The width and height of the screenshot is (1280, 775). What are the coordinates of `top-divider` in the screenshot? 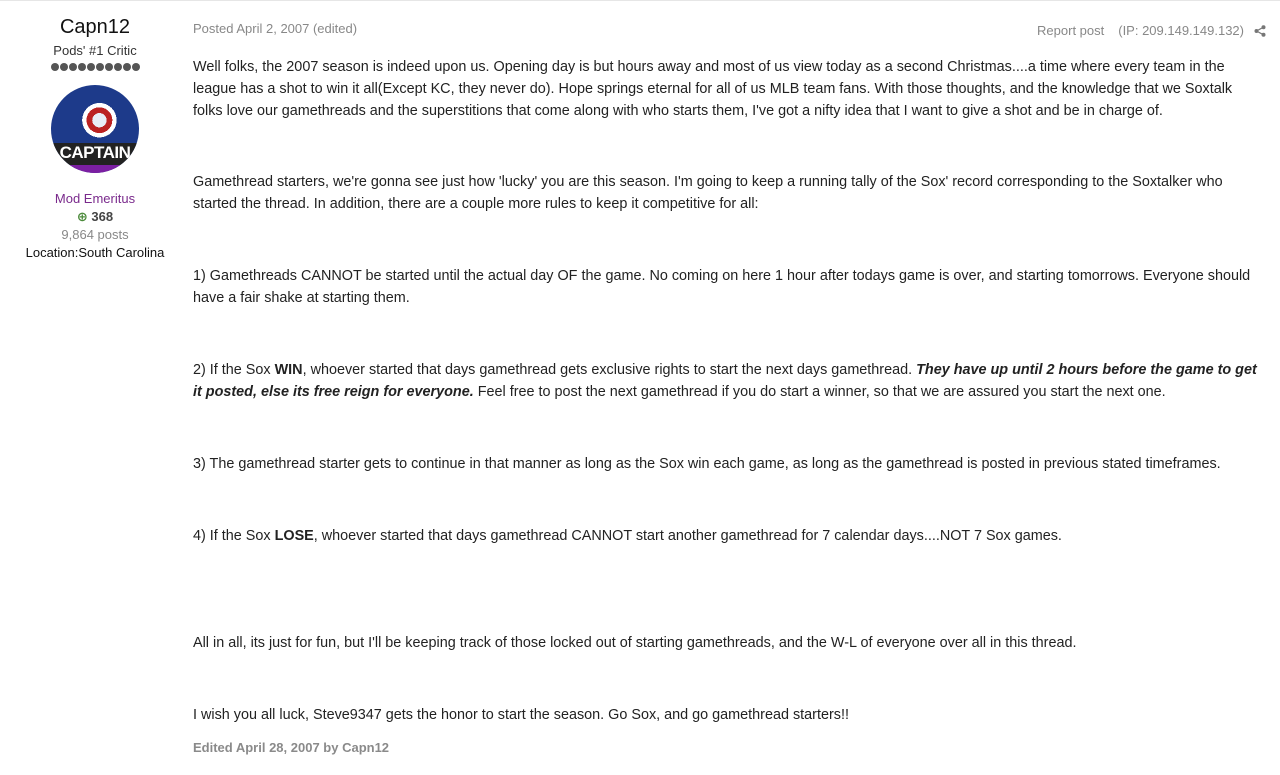 It's located at (640, 0).